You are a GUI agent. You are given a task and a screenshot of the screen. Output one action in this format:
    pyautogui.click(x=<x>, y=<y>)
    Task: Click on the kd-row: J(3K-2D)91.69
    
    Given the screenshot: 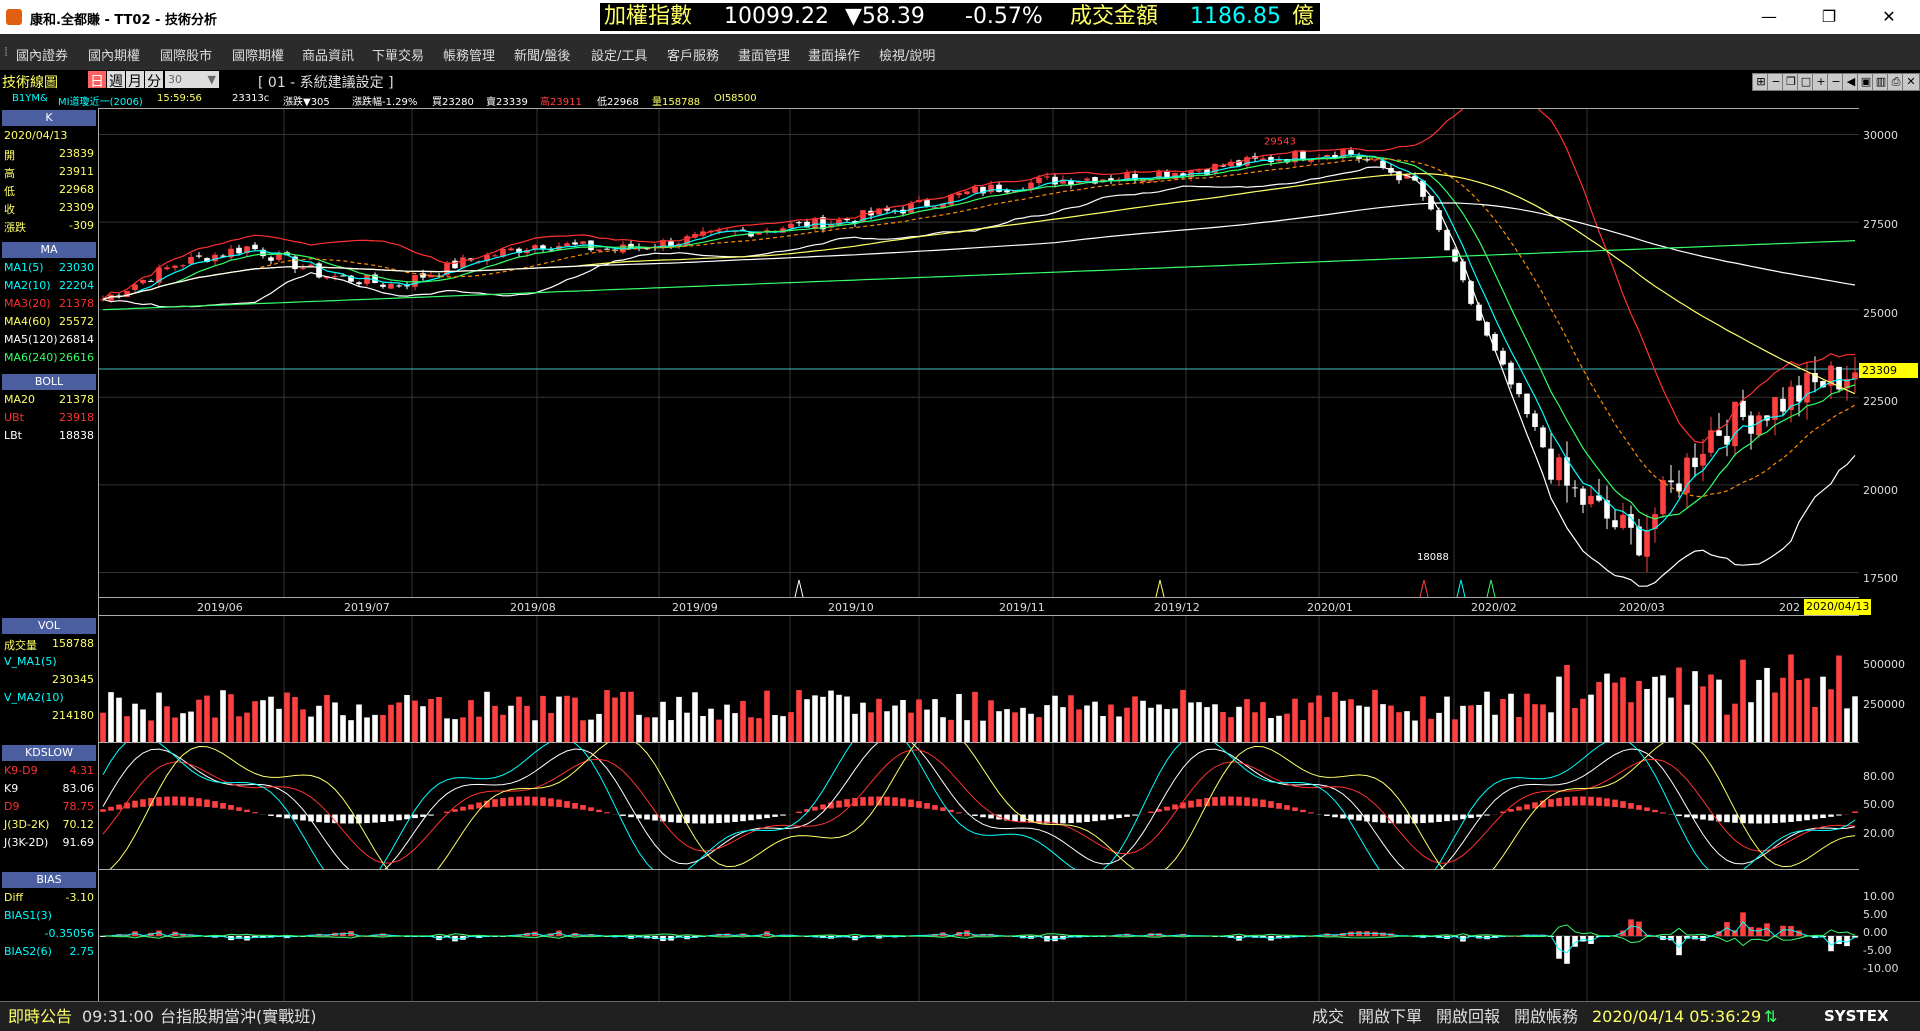 What is the action you would take?
    pyautogui.click(x=50, y=844)
    